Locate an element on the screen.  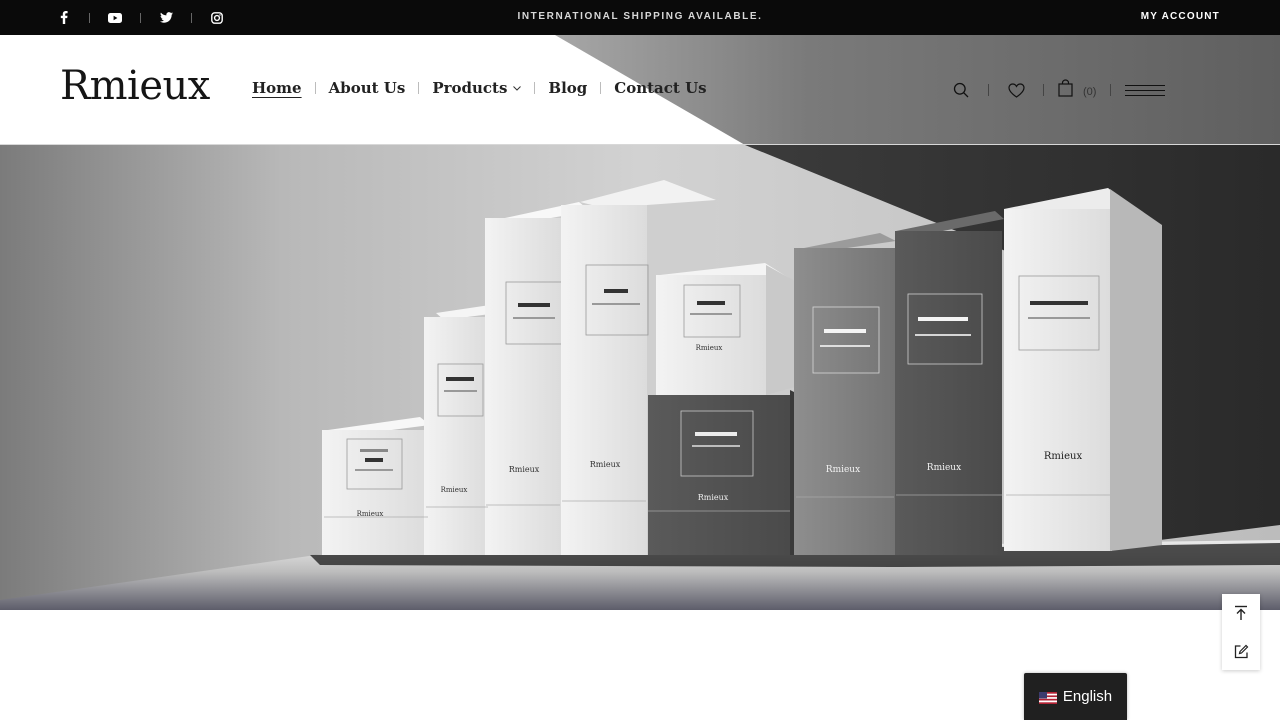
nav-blog-label: Blog is located at coordinates (568, 88).